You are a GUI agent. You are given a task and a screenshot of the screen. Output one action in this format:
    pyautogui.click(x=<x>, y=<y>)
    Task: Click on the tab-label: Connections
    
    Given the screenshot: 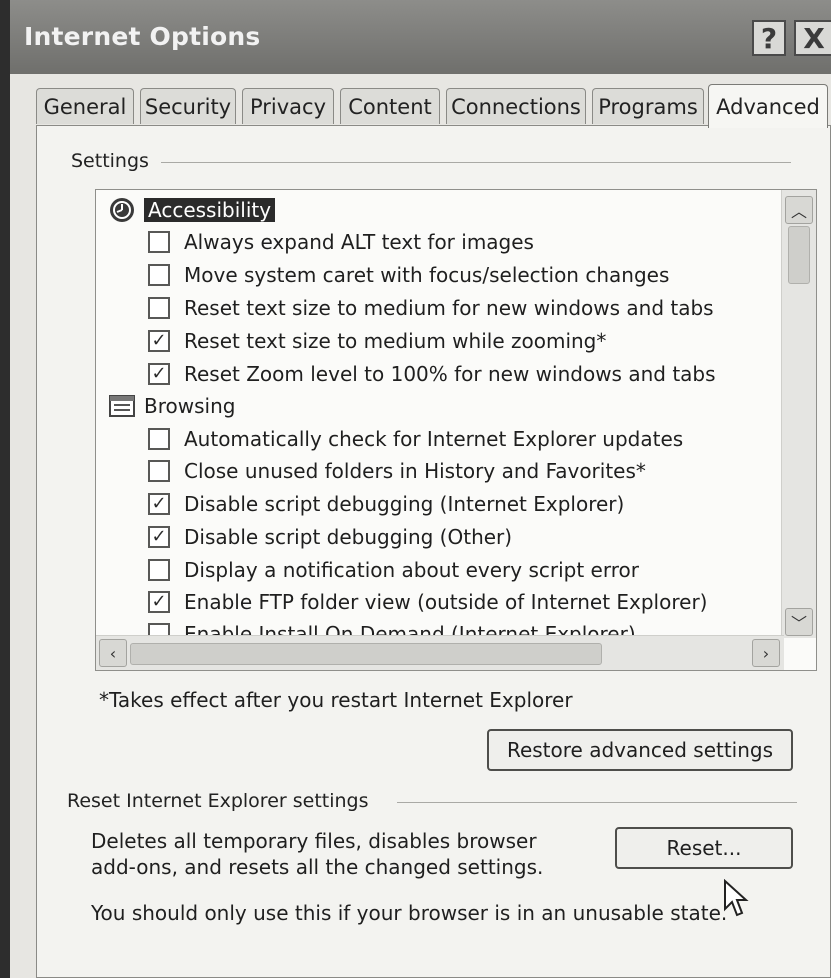 What is the action you would take?
    pyautogui.click(x=516, y=106)
    